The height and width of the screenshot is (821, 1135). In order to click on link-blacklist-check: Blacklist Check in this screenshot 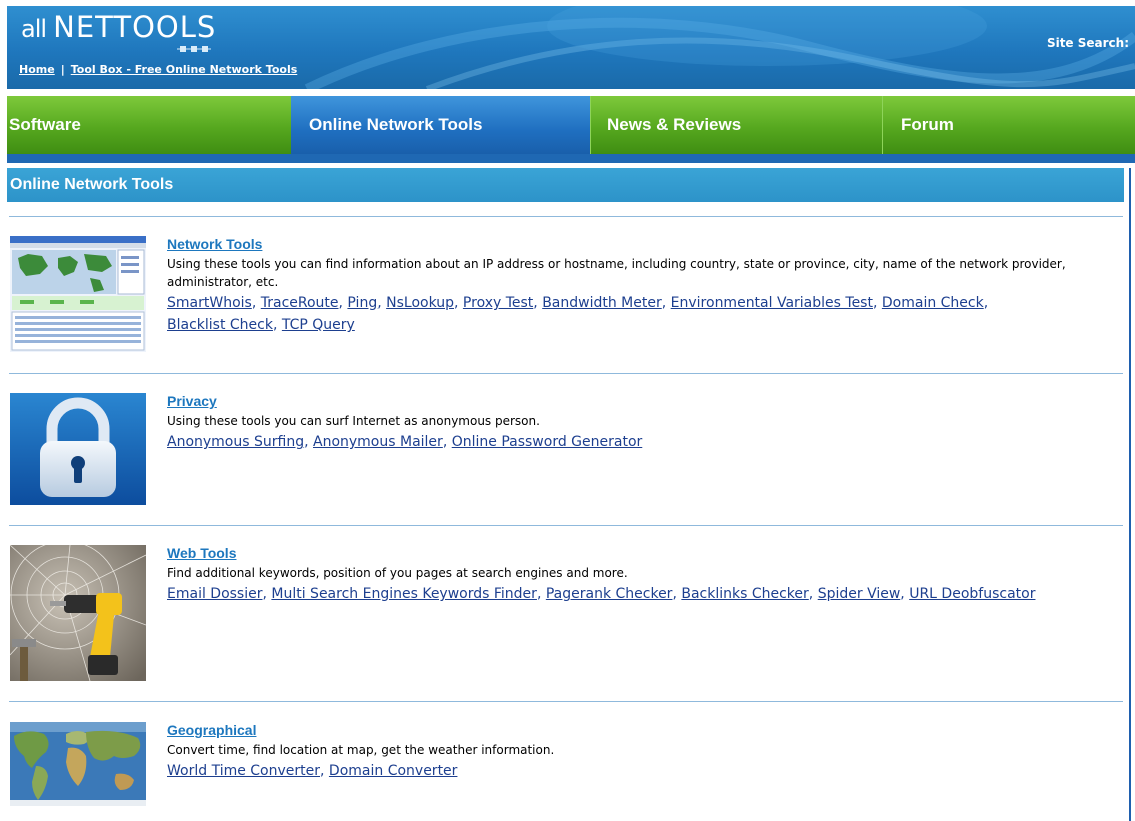, I will do `click(220, 325)`.